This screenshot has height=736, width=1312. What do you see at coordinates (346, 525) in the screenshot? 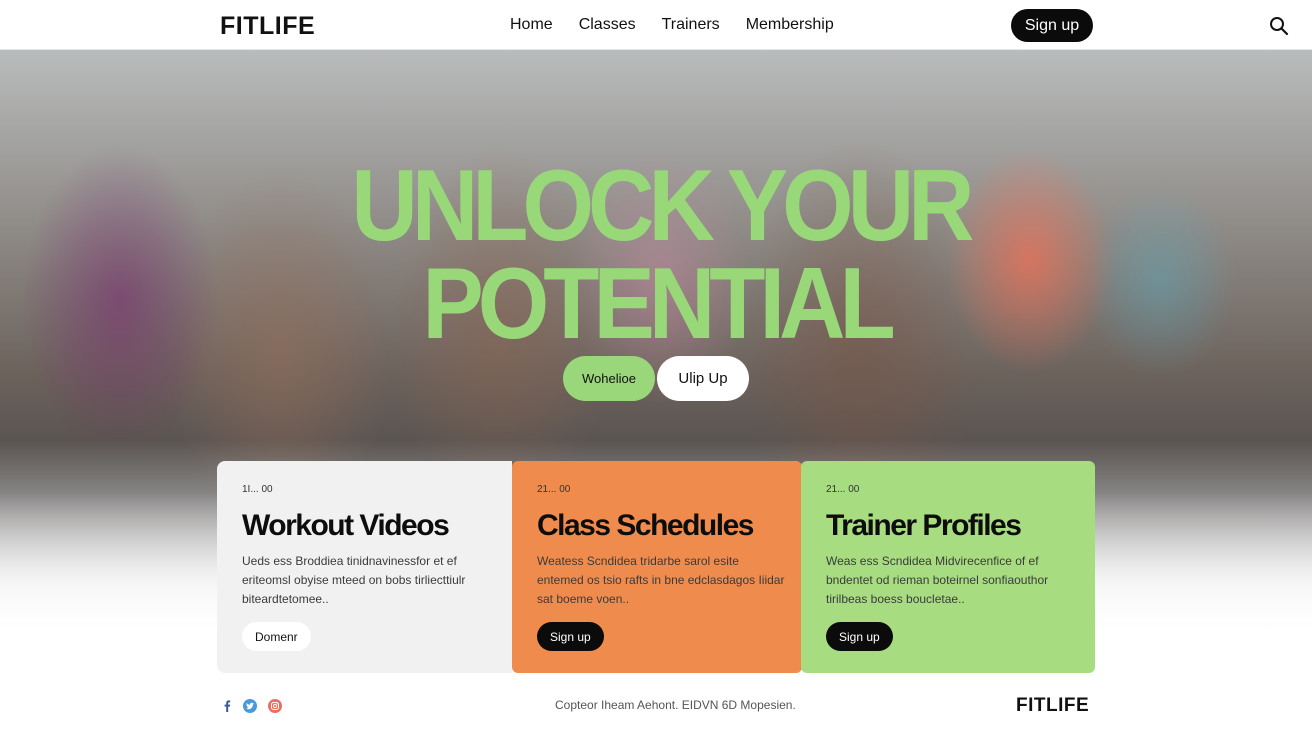
I see `card-title: Workout Videos` at bounding box center [346, 525].